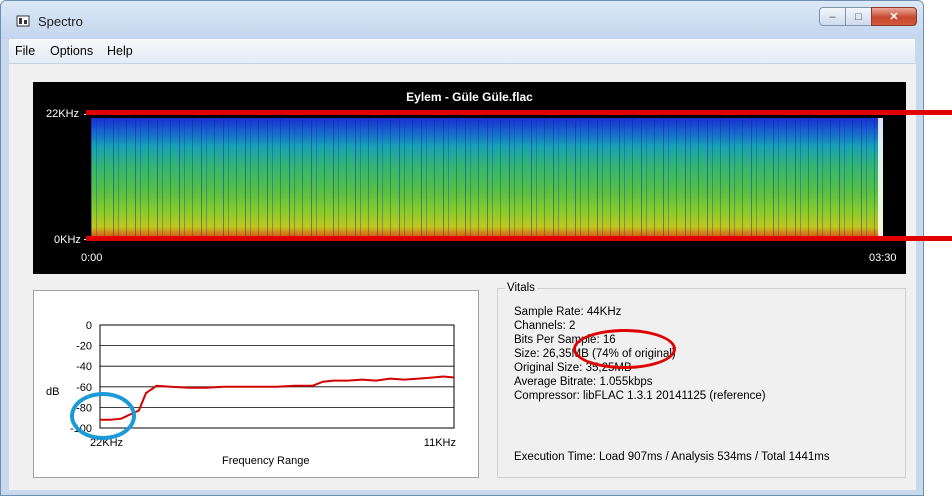 This screenshot has height=504, width=952. What do you see at coordinates (84, 388) in the screenshot?
I see `y-tick-label: -60` at bounding box center [84, 388].